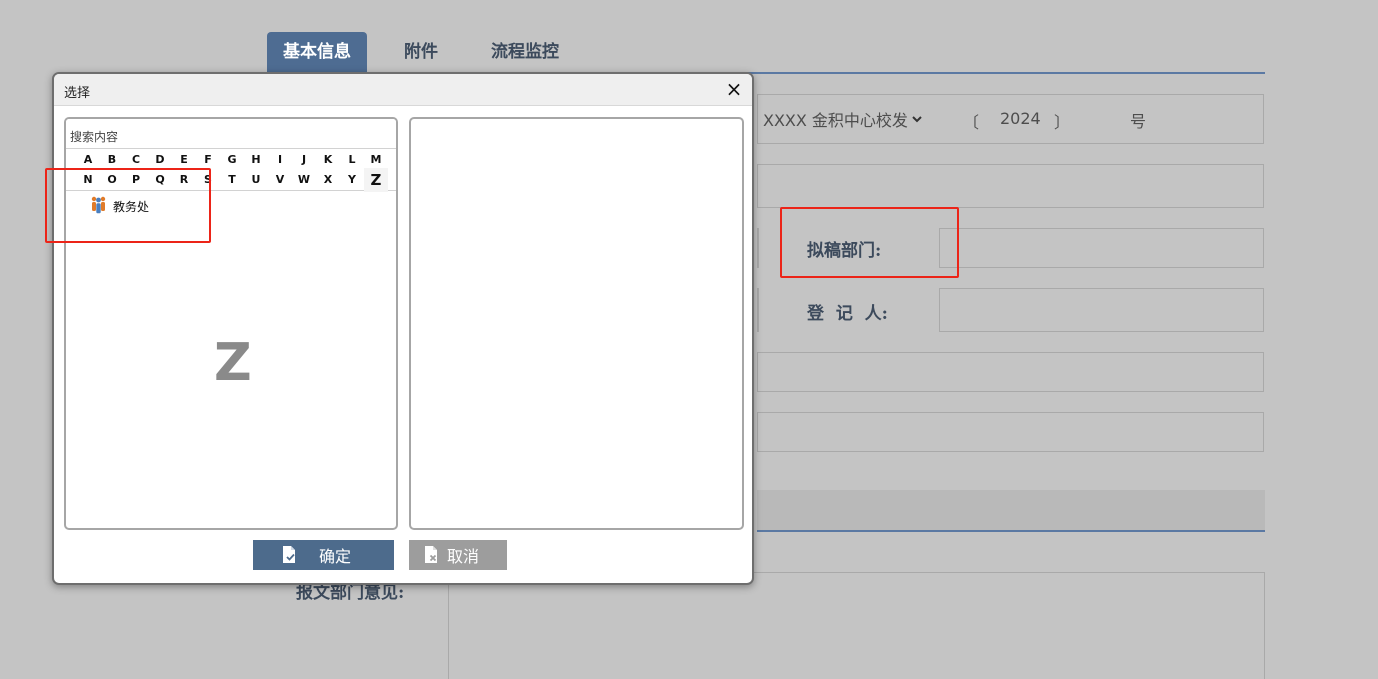 Image resolution: width=1378 pixels, height=679 pixels. What do you see at coordinates (231, 134) in the screenshot?
I see `search-input` at bounding box center [231, 134].